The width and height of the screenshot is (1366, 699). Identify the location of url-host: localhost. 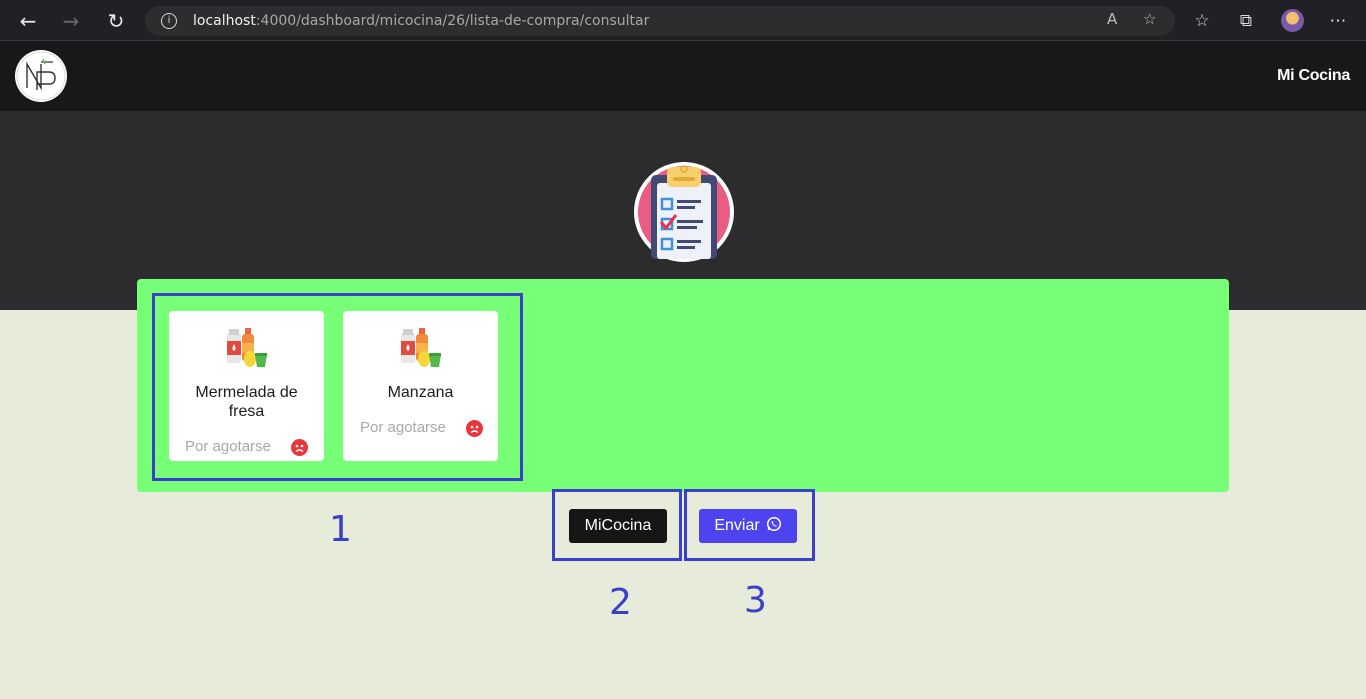
(224, 21).